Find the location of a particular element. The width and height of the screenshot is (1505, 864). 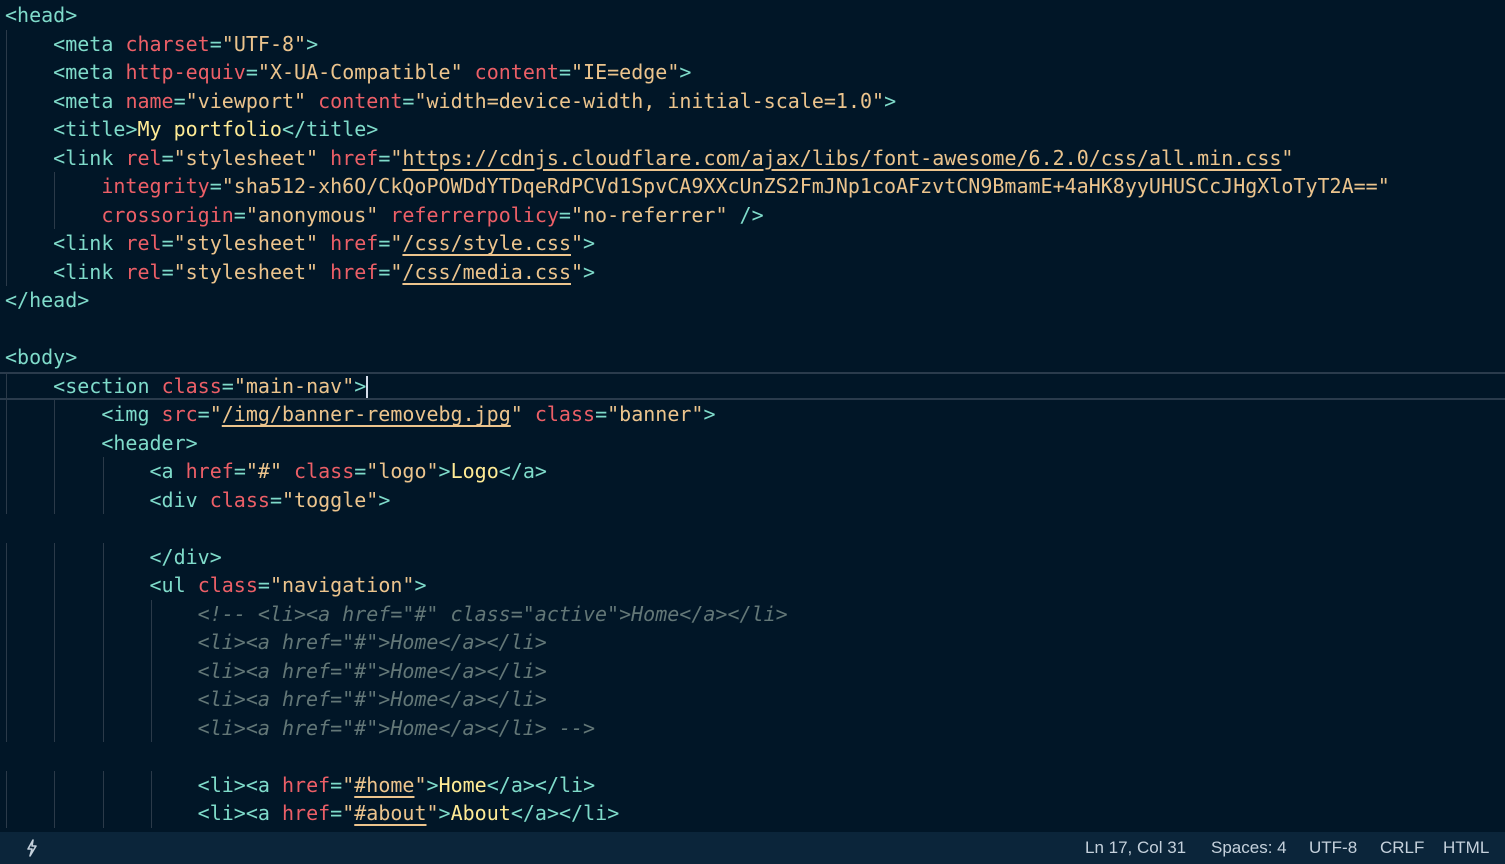

code-token: <li><a href="#">Home</a></li> is located at coordinates (372, 670).